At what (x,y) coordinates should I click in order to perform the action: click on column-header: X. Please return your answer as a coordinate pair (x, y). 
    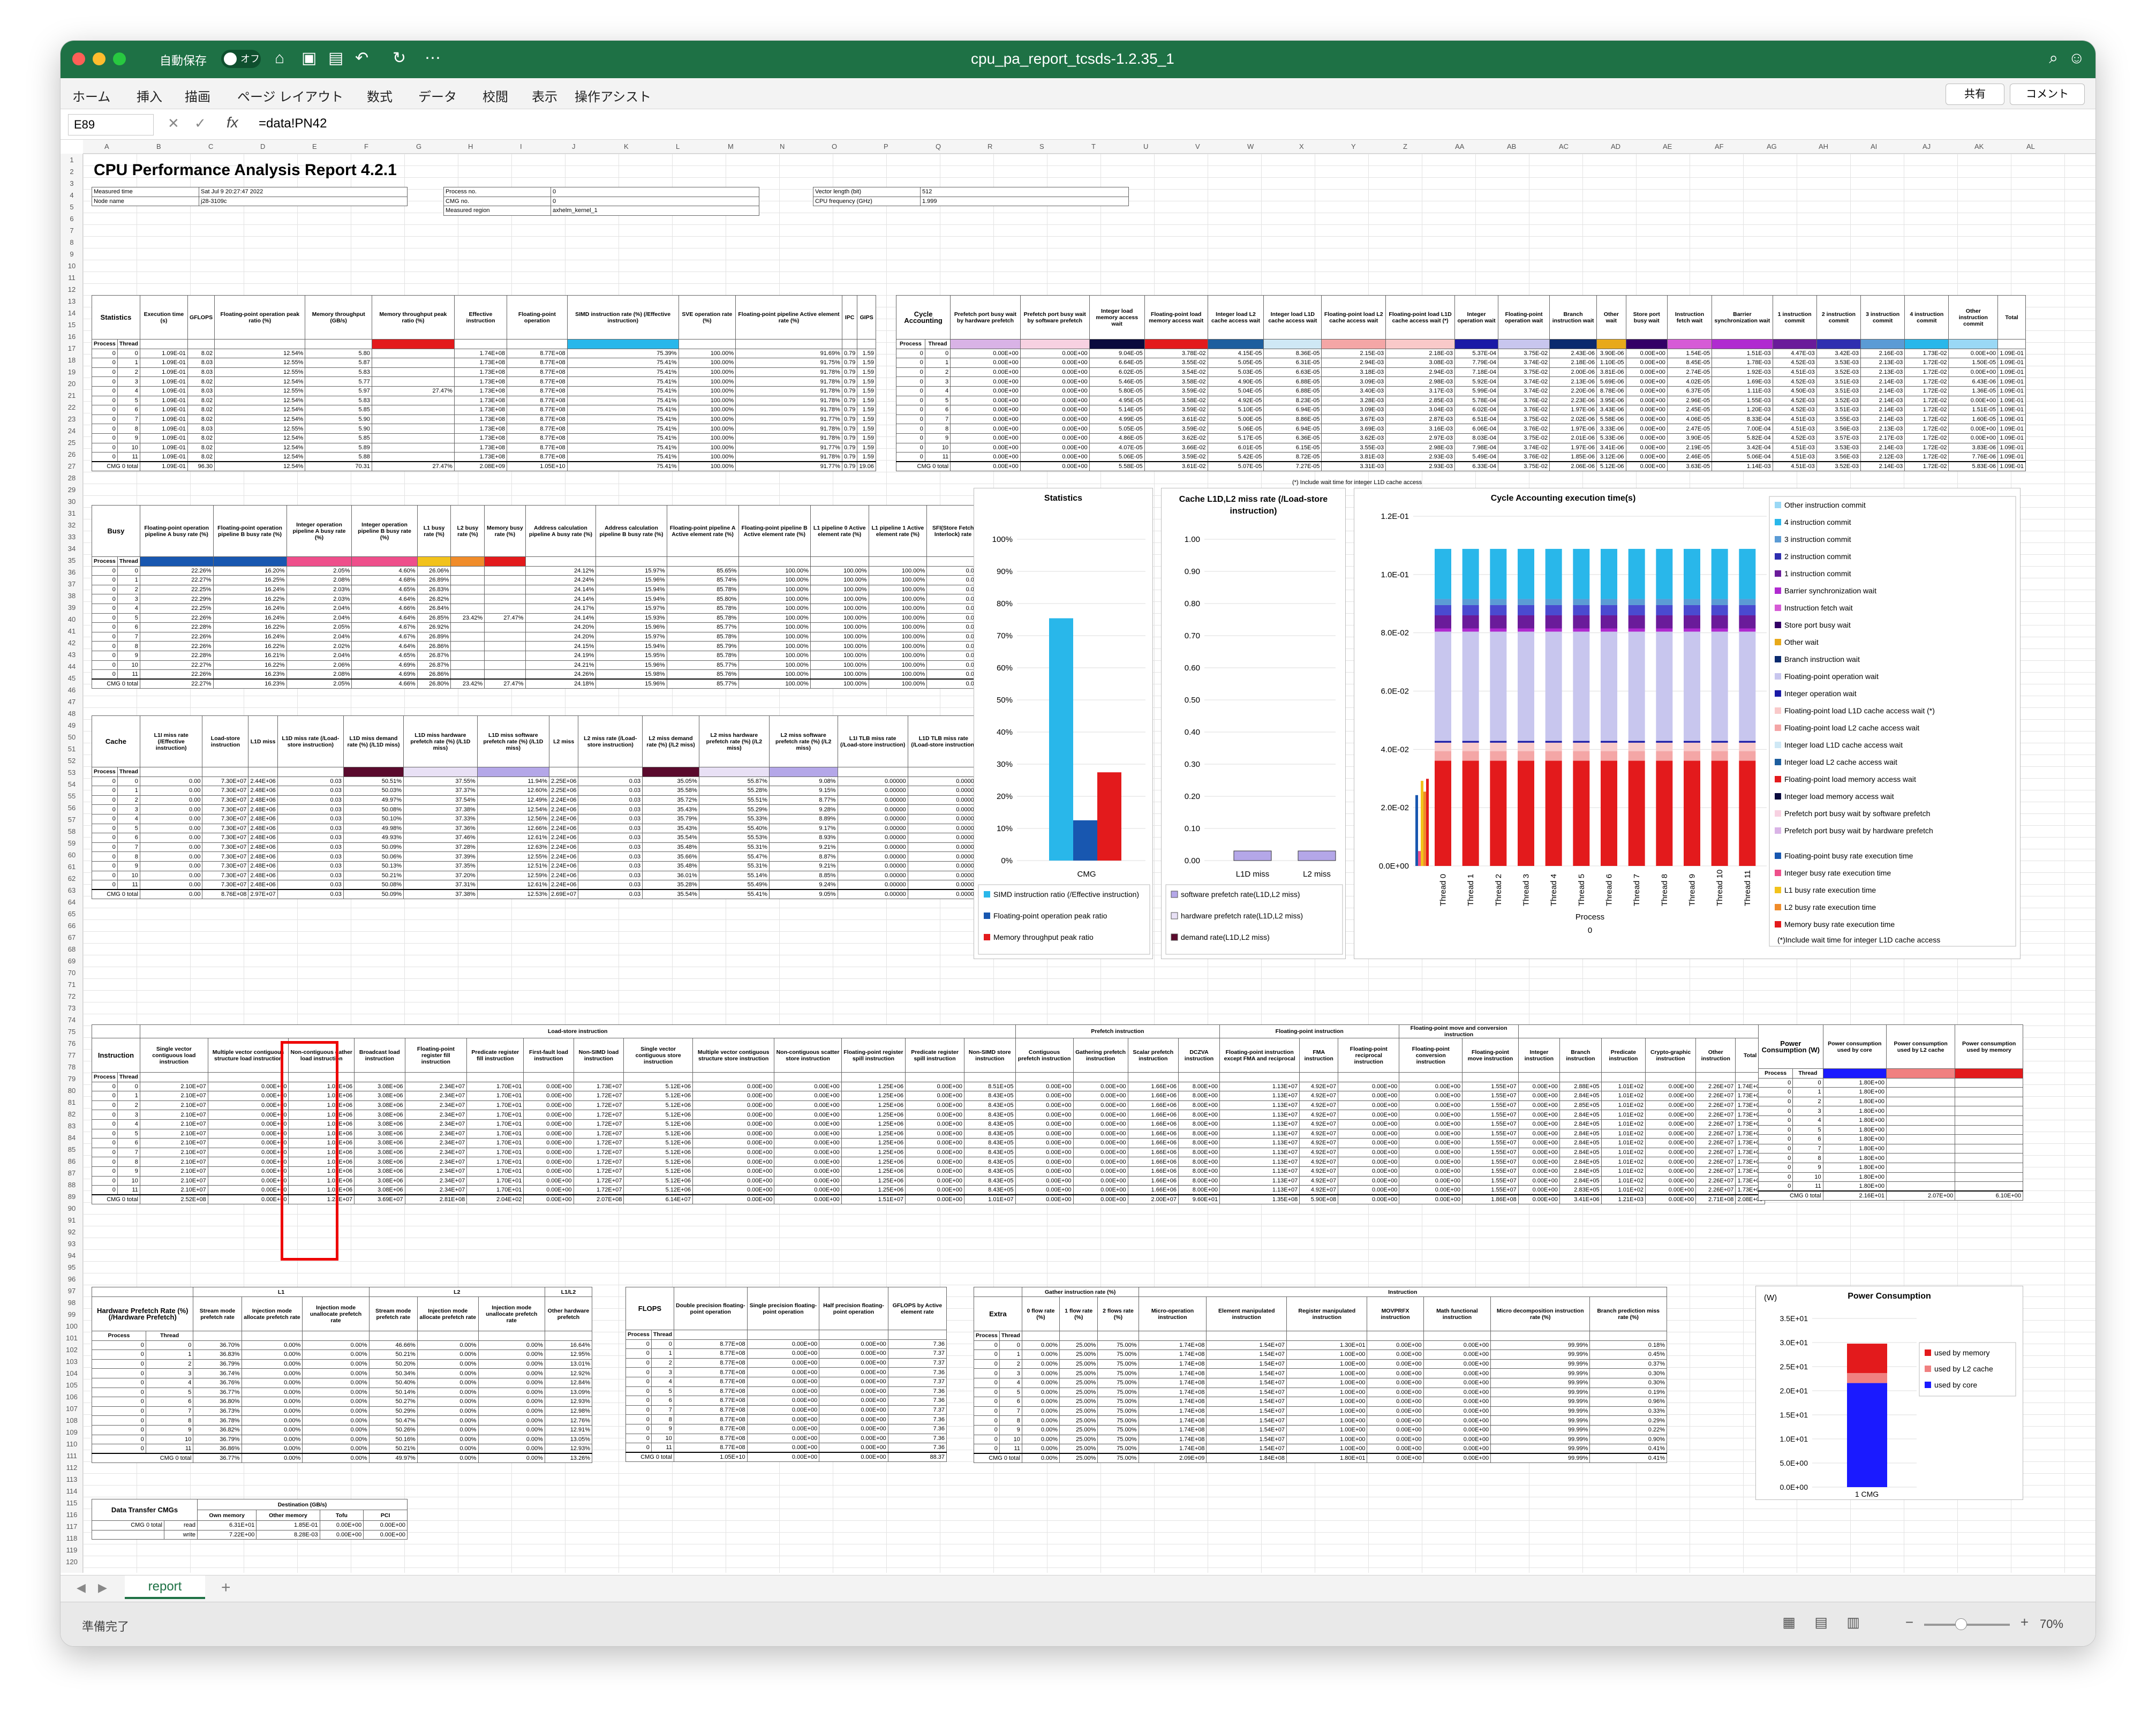
    Looking at the image, I should click on (1301, 146).